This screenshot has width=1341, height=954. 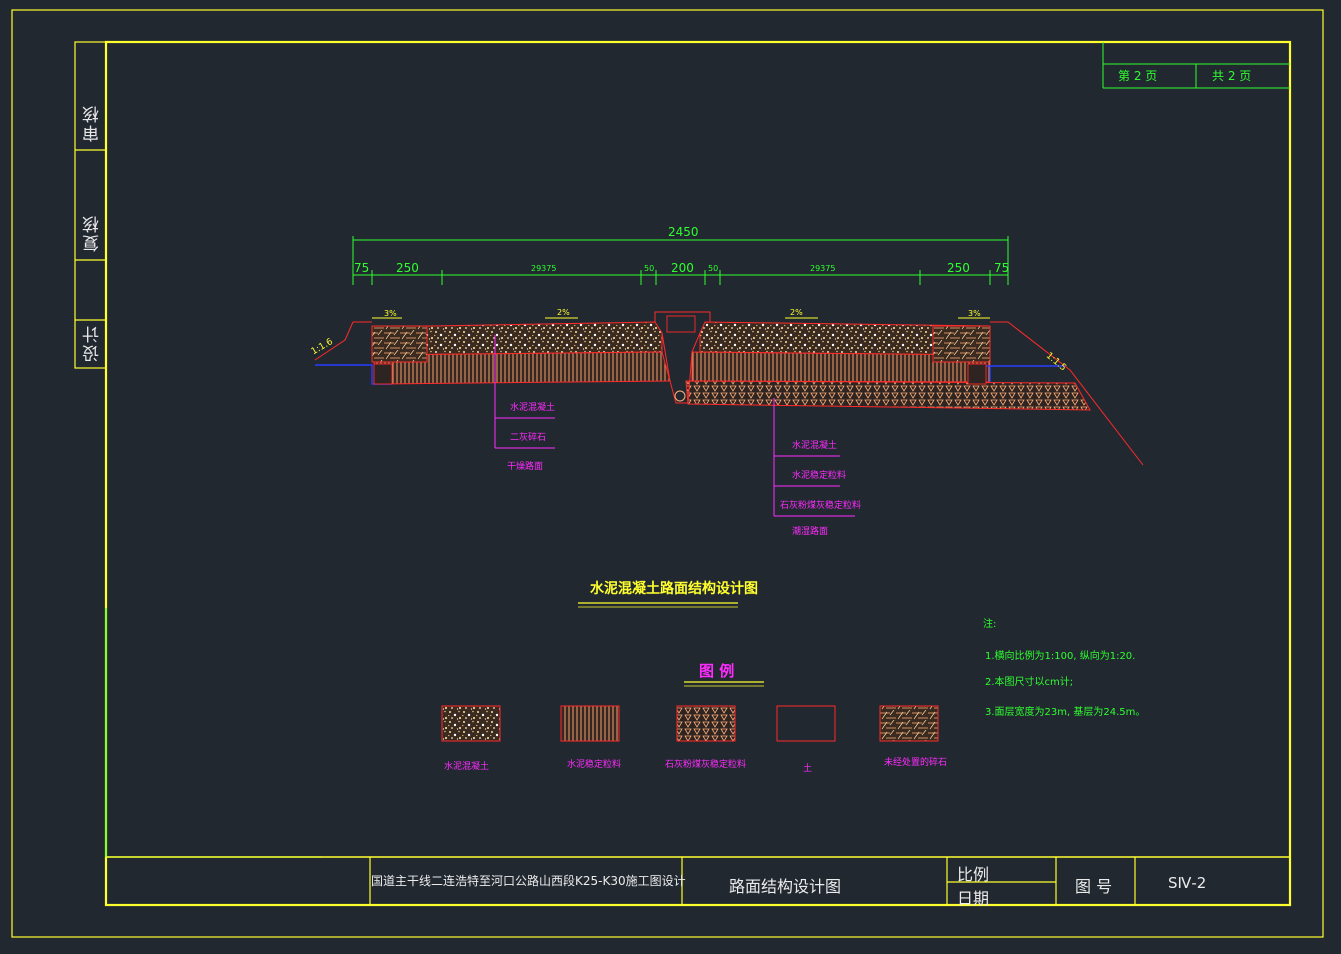 What do you see at coordinates (362, 268) in the screenshot?
I see `dim-seg-1: 75` at bounding box center [362, 268].